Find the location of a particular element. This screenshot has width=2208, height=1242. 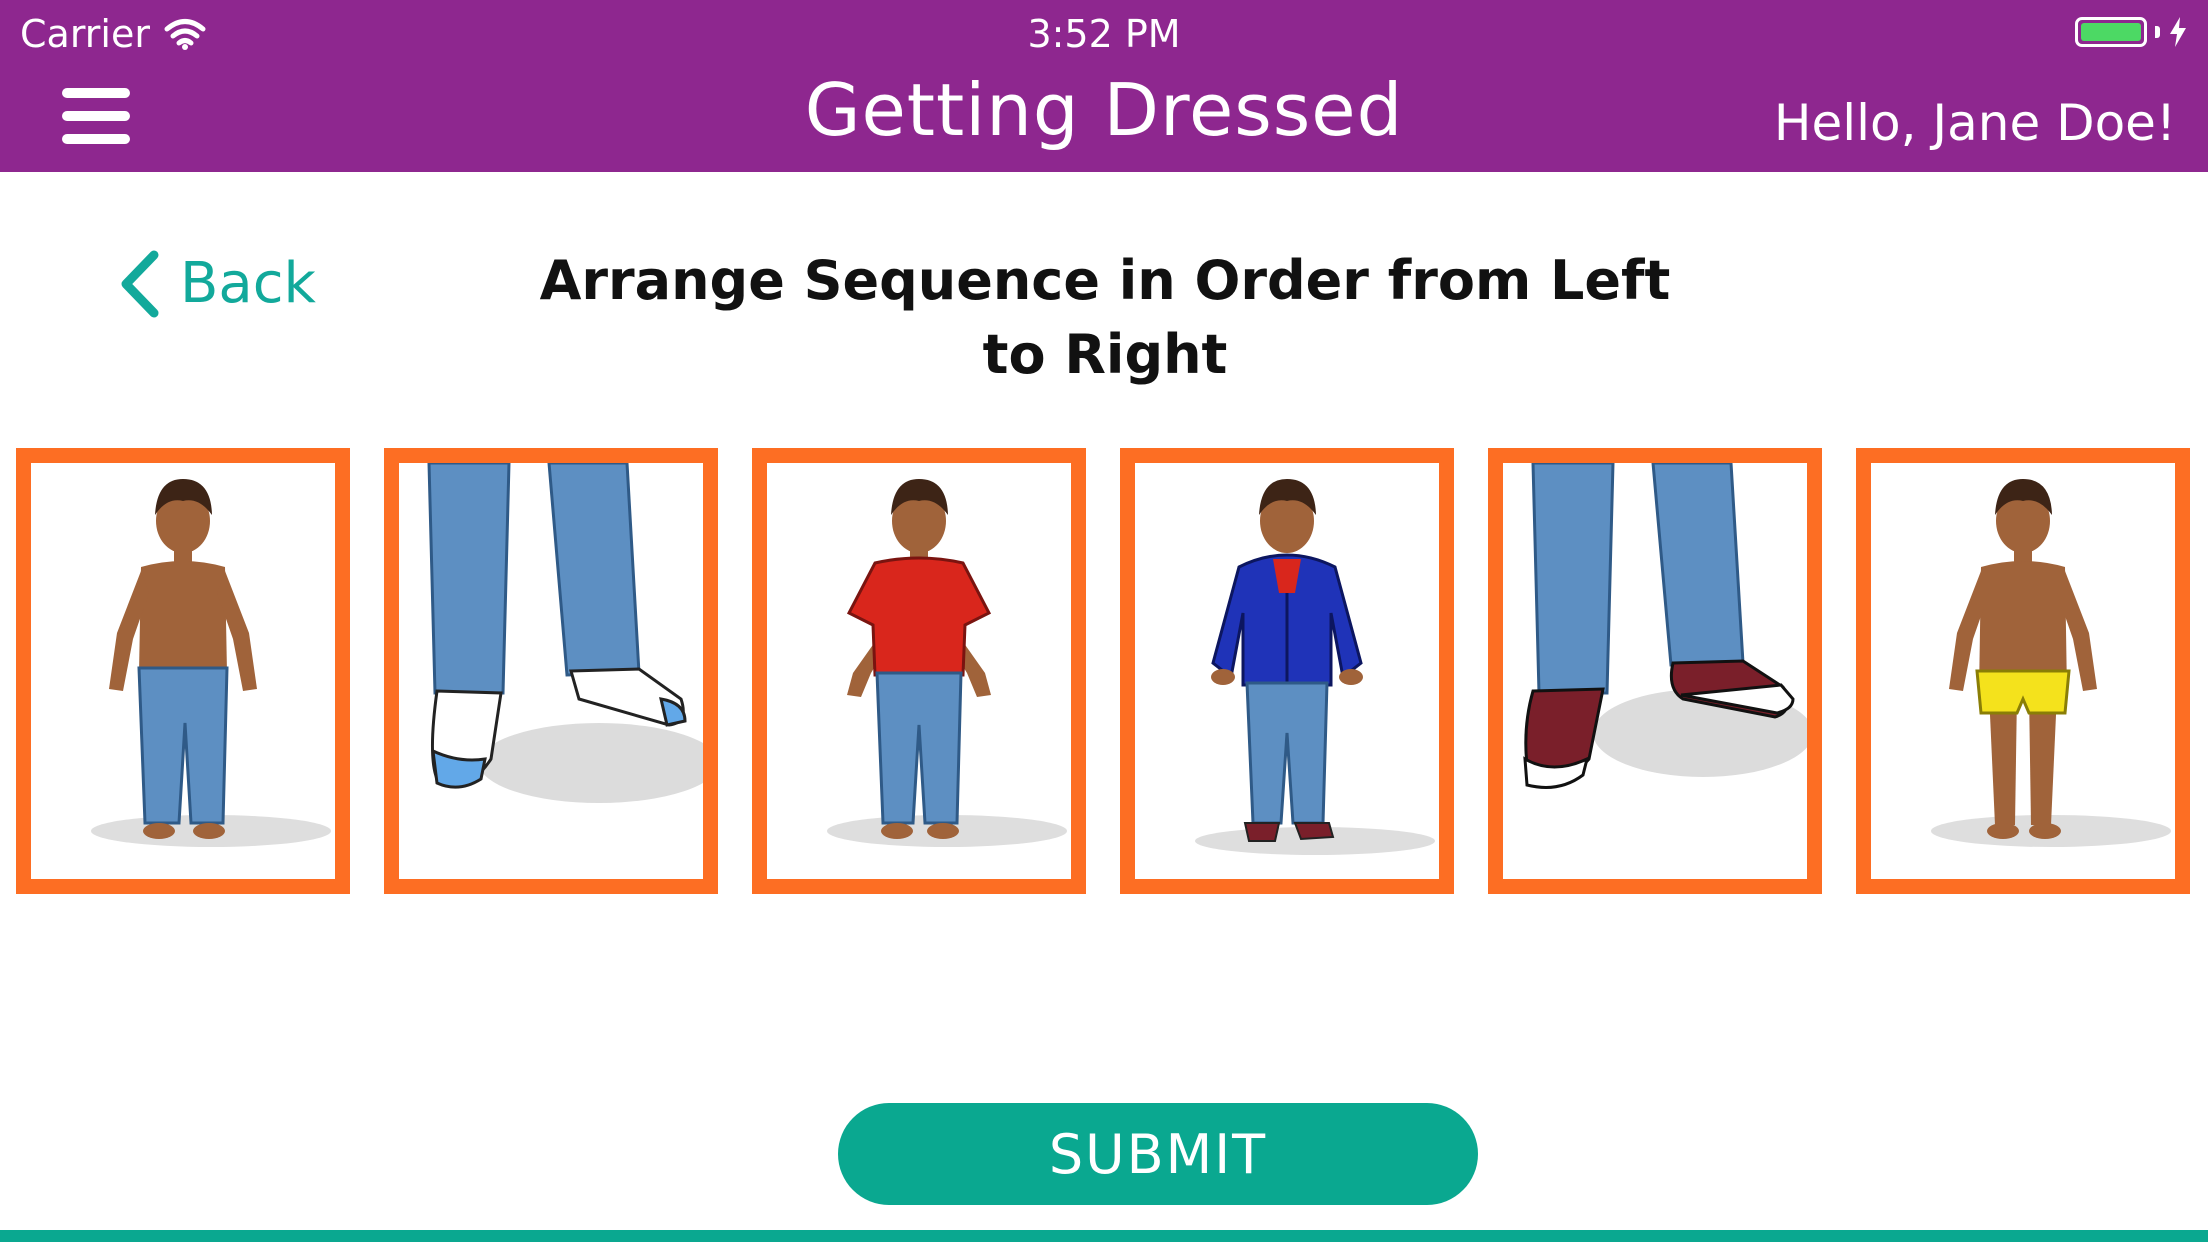

back-label: Back is located at coordinates (248, 283).